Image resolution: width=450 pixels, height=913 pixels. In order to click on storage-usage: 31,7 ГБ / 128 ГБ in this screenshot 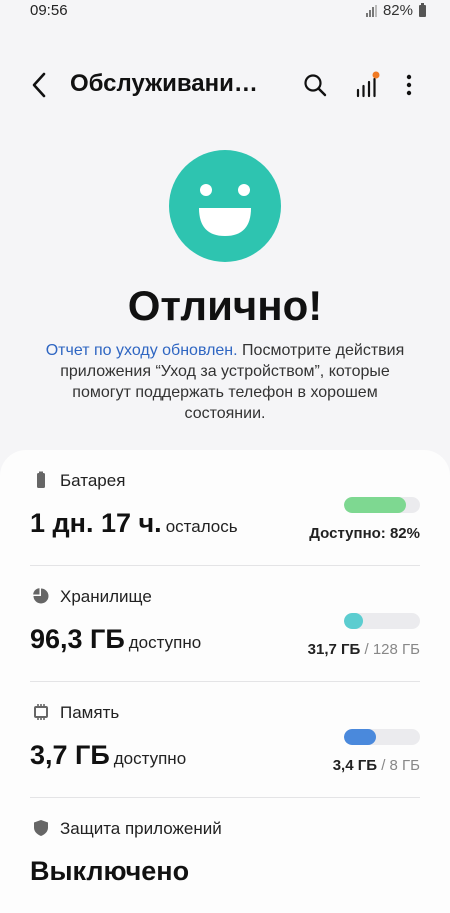, I will do `click(364, 649)`.